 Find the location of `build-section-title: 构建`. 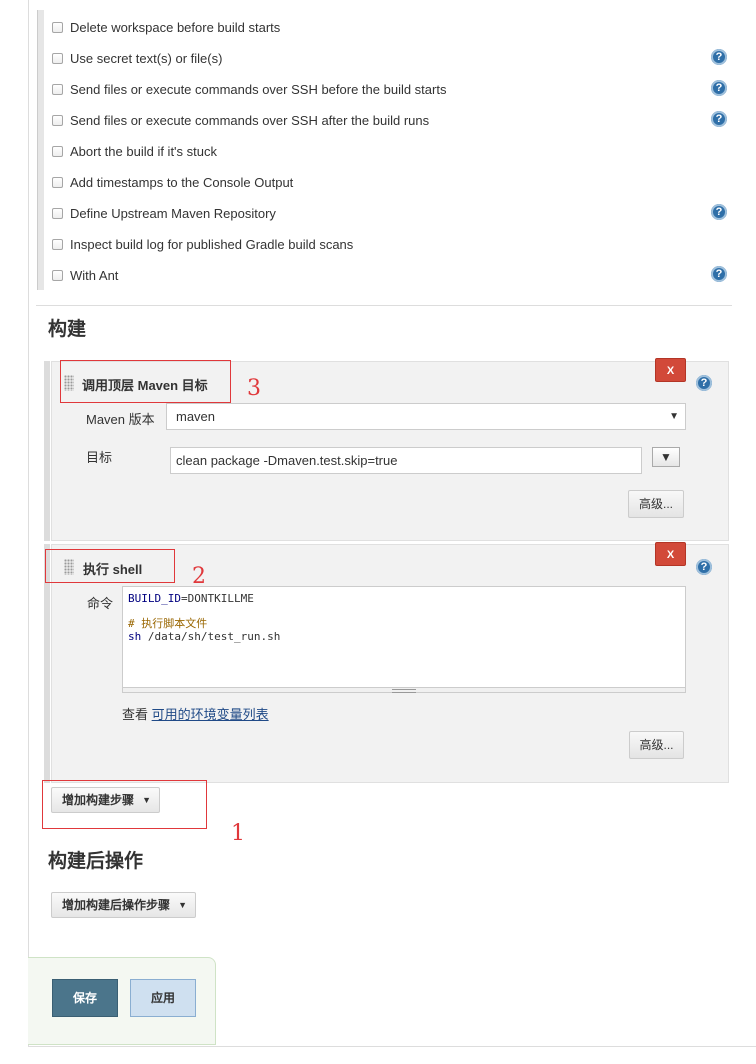

build-section-title: 构建 is located at coordinates (67, 329).